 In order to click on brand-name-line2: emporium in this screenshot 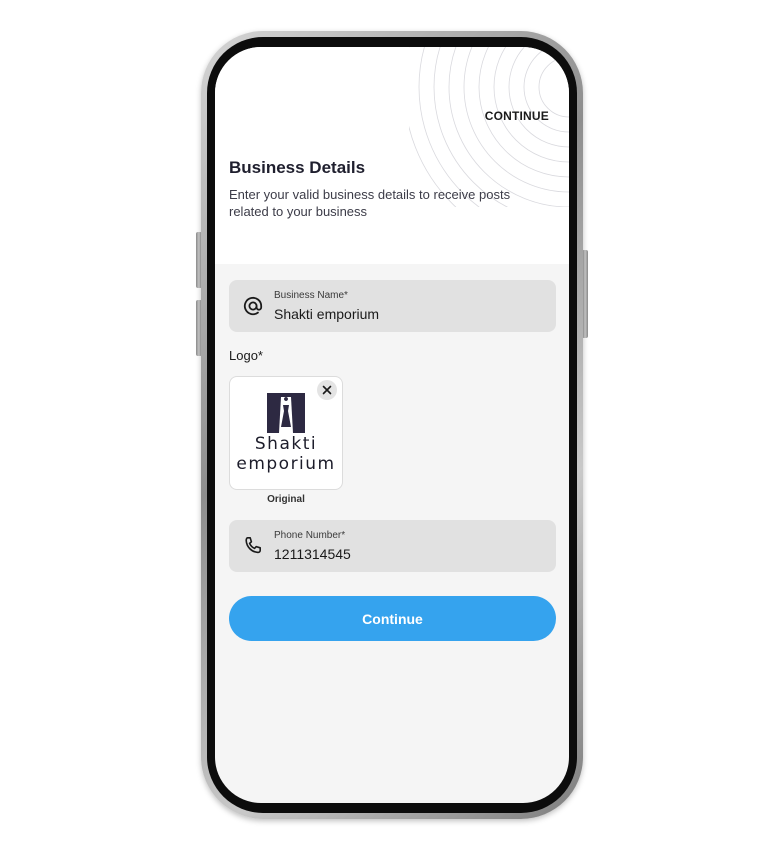, I will do `click(286, 464)`.